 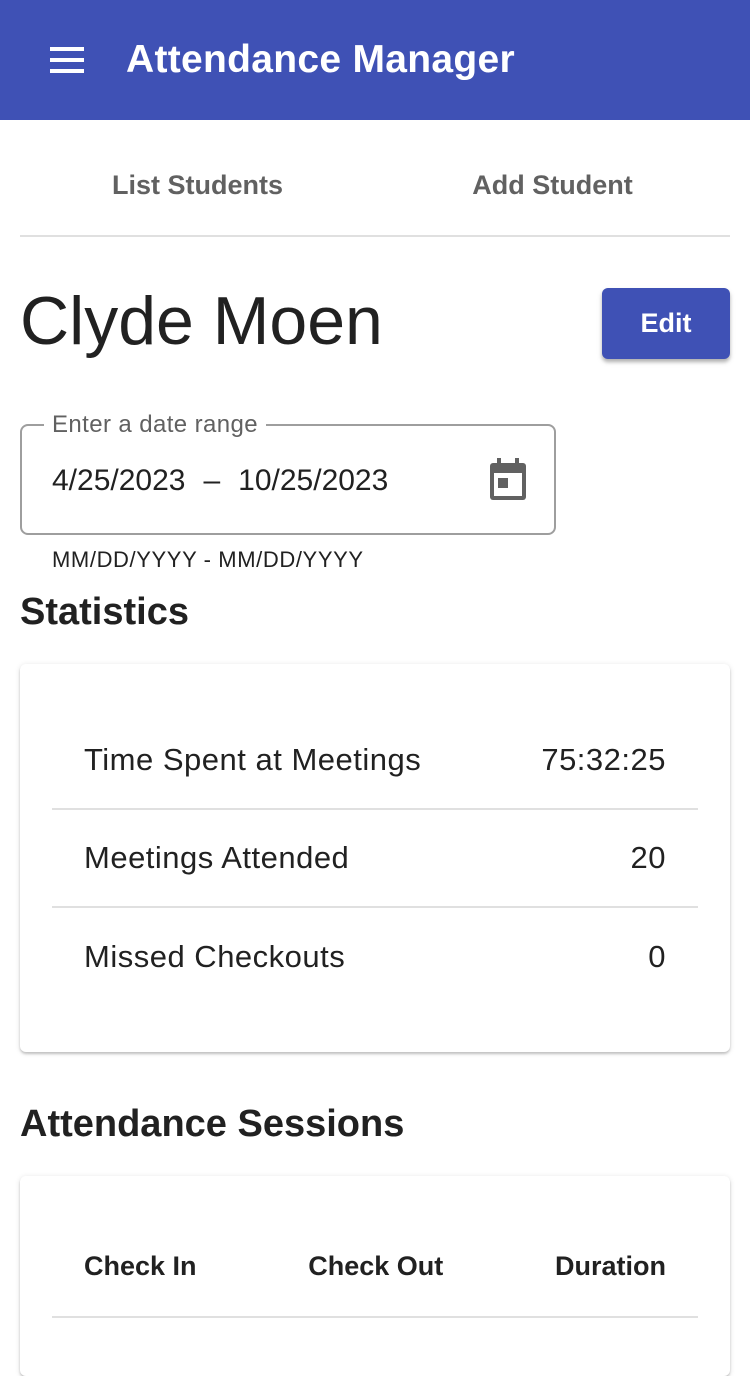 I want to click on edit-button: Edit, so click(x=666, y=323).